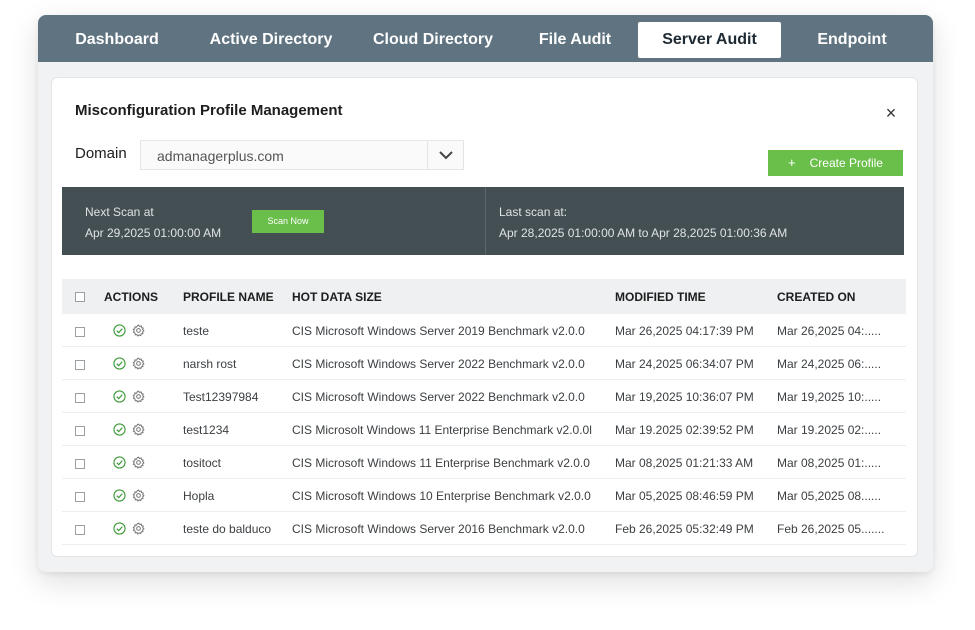  Describe the element at coordinates (220, 156) in the screenshot. I see `domain-select-value: admanagerplus.com` at that location.